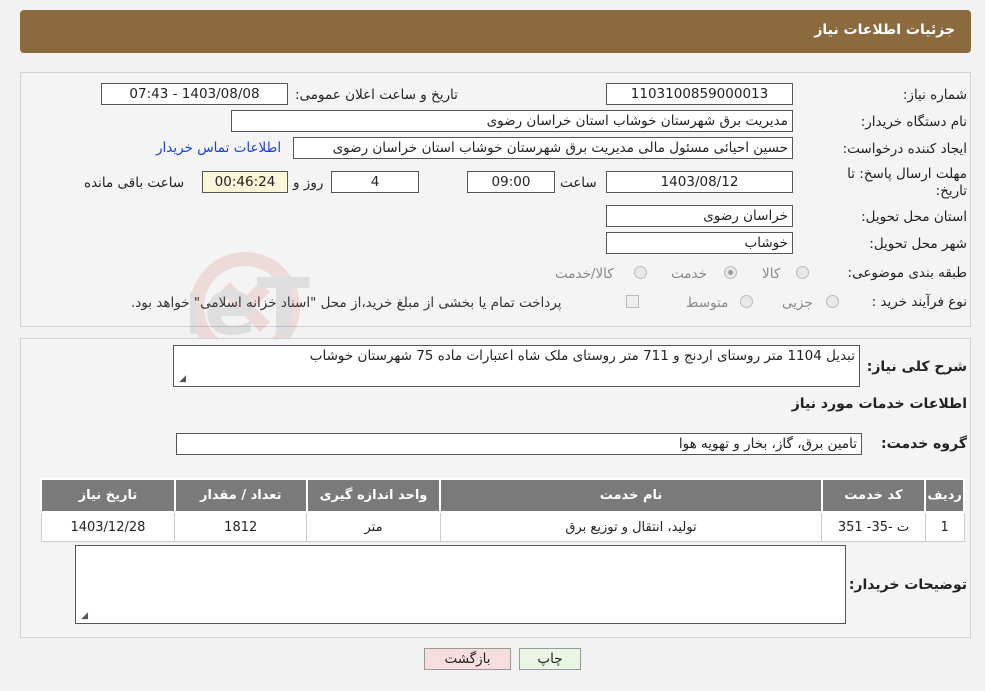 This screenshot has width=985, height=691. Describe the element at coordinates (924, 444) in the screenshot. I see `service-group-label: گروه خدمت:` at that location.